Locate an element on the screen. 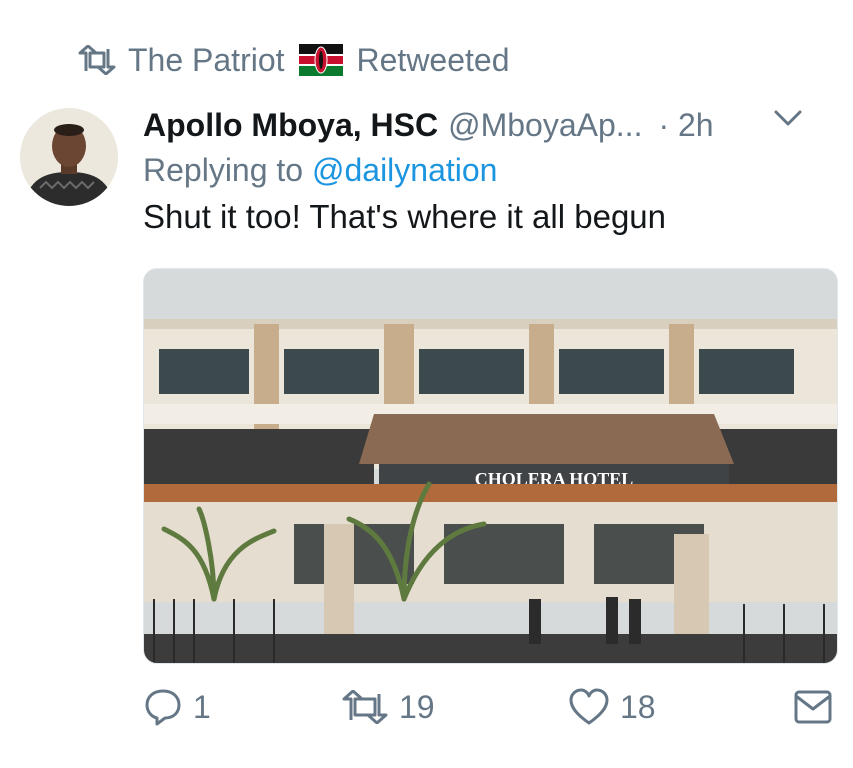  replying-to: Replying to @dailynation is located at coordinates (320, 174).